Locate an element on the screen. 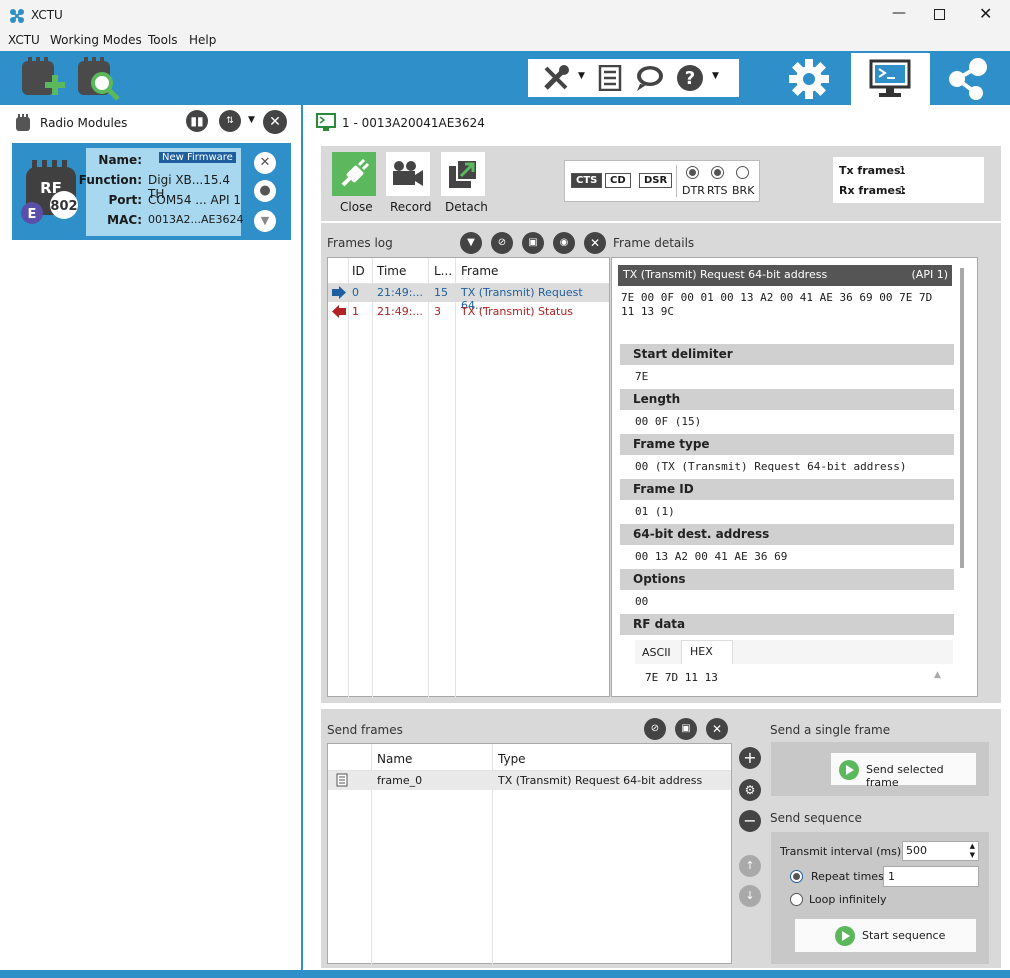 The height and width of the screenshot is (978, 1010). module-filter-button: ▮▮ is located at coordinates (197, 121).